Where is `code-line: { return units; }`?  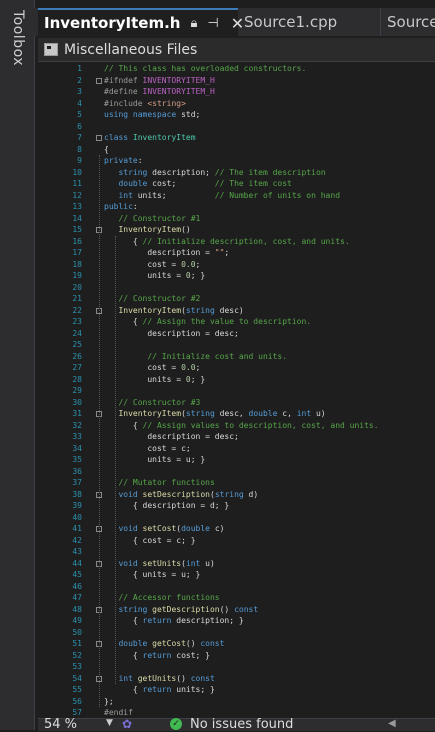 code-line: { return units; } is located at coordinates (159, 690).